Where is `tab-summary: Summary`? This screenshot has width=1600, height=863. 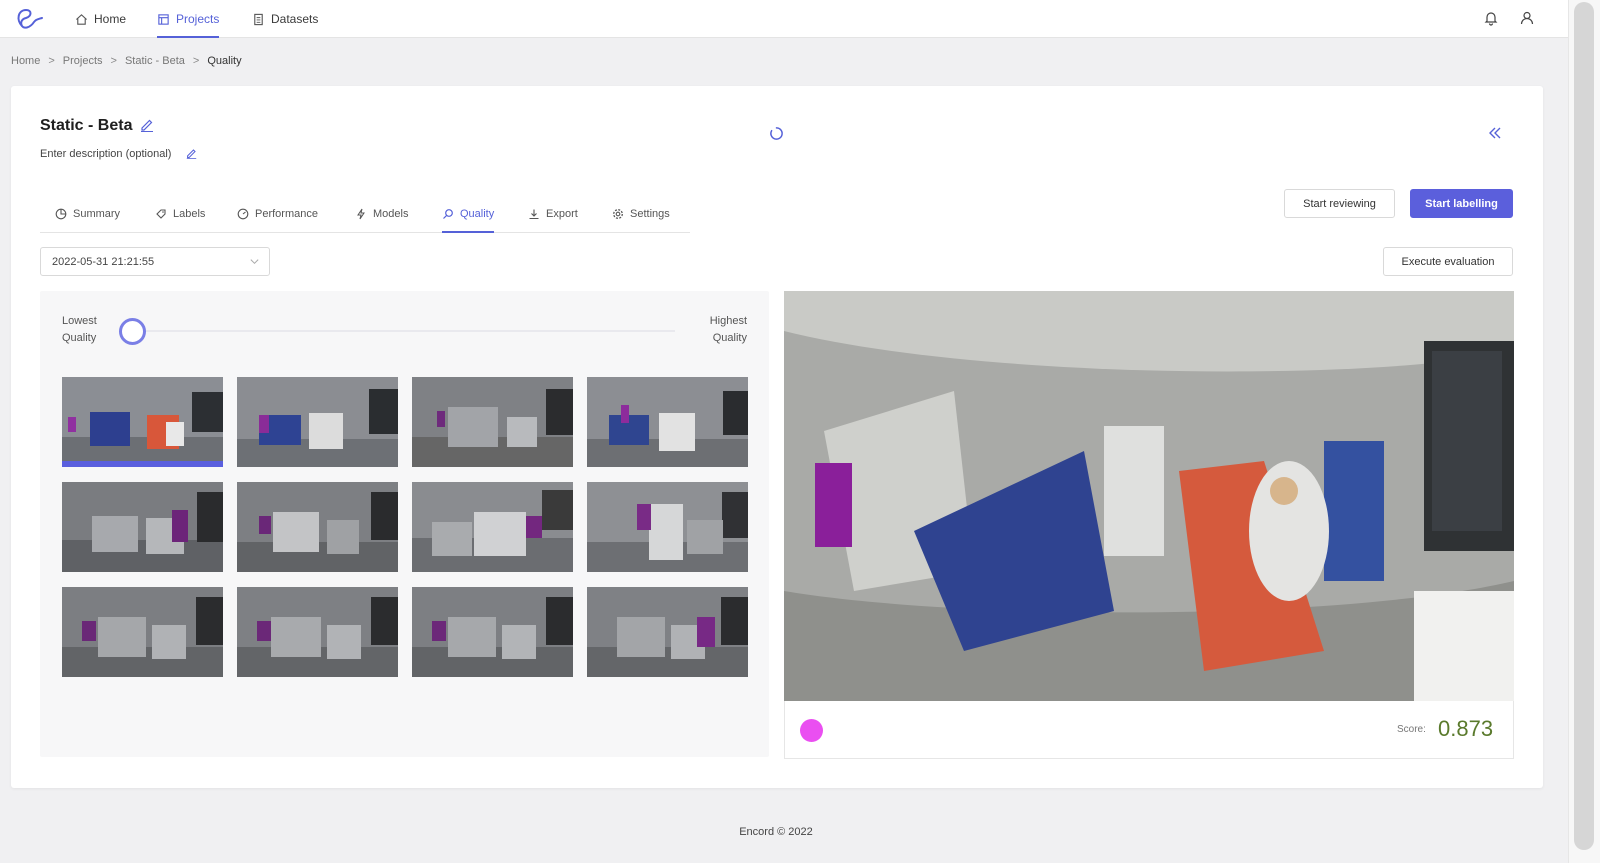
tab-summary: Summary is located at coordinates (87, 214).